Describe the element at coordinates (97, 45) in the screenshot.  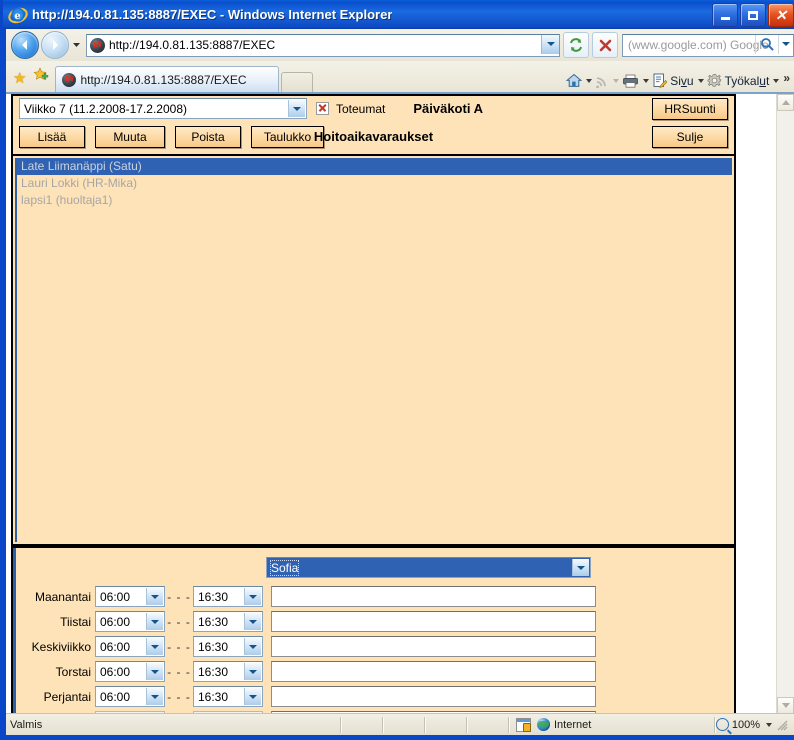
I see `site-favicon: IW` at that location.